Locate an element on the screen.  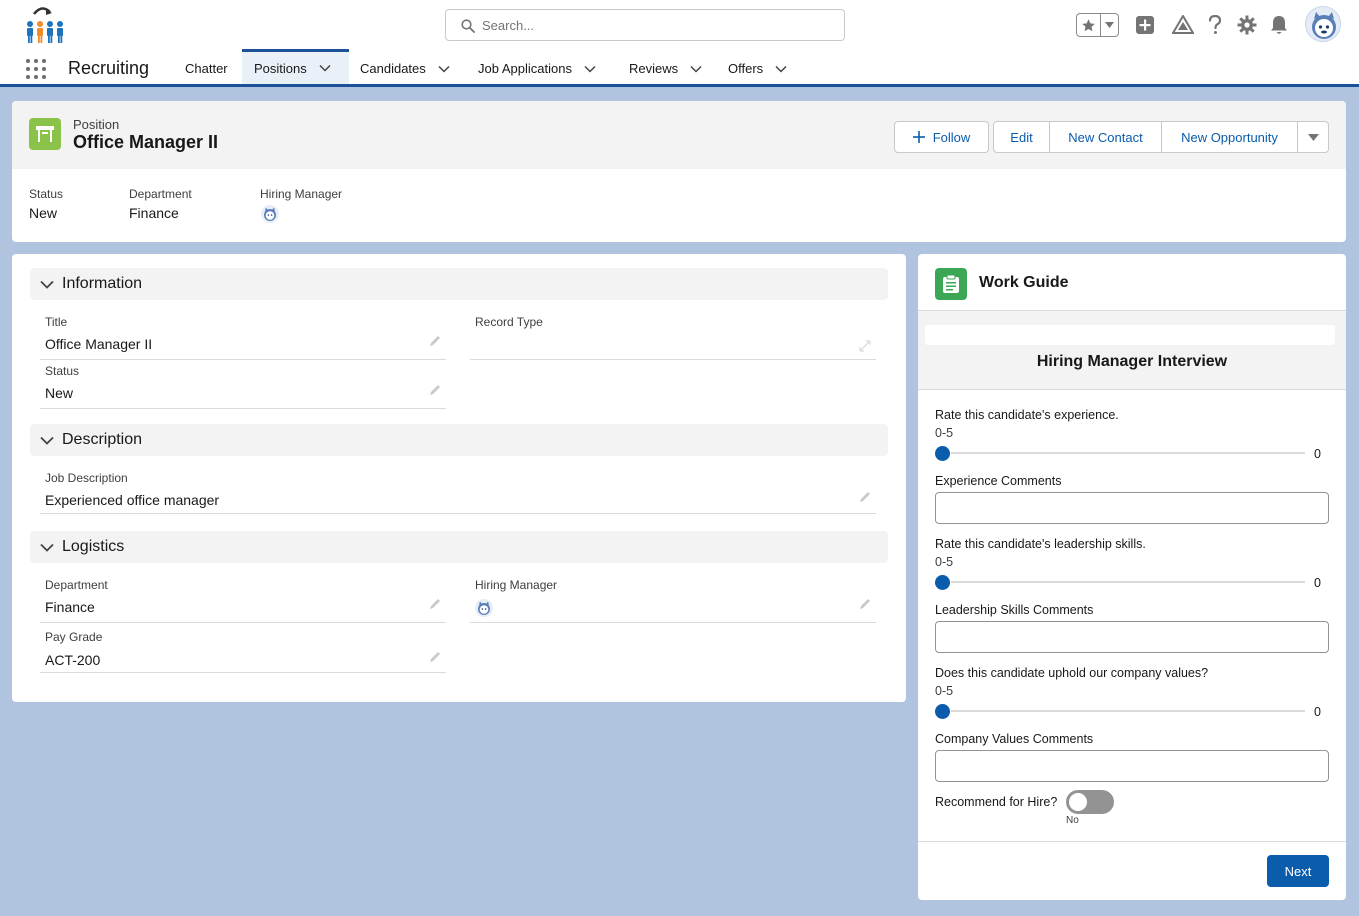
tab-candidates: Candidates is located at coordinates (405, 68).